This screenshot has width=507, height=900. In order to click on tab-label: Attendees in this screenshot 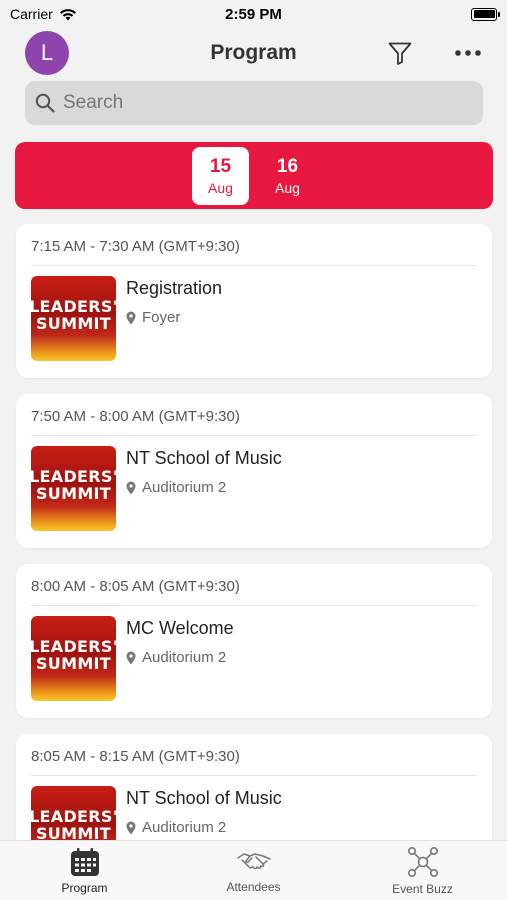, I will do `click(253, 886)`.